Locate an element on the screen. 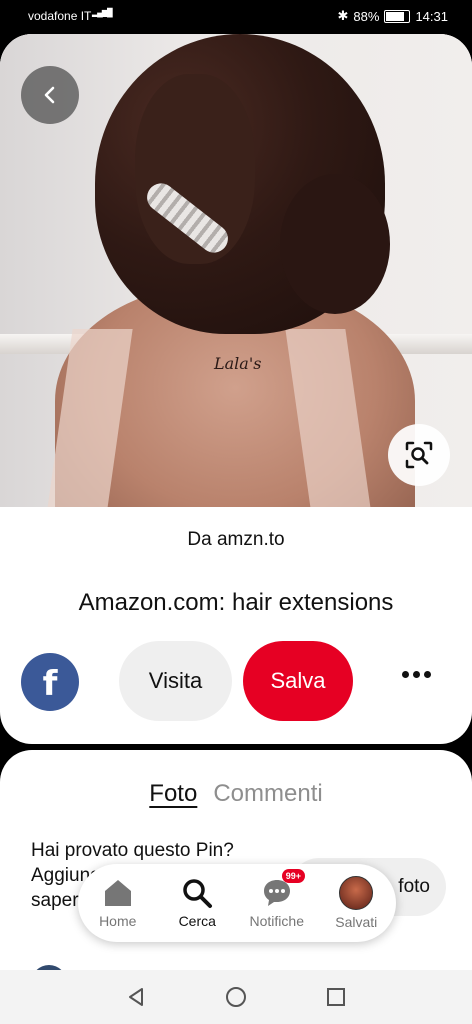 The height and width of the screenshot is (1024, 472). facebook-share-button: f is located at coordinates (50, 682).